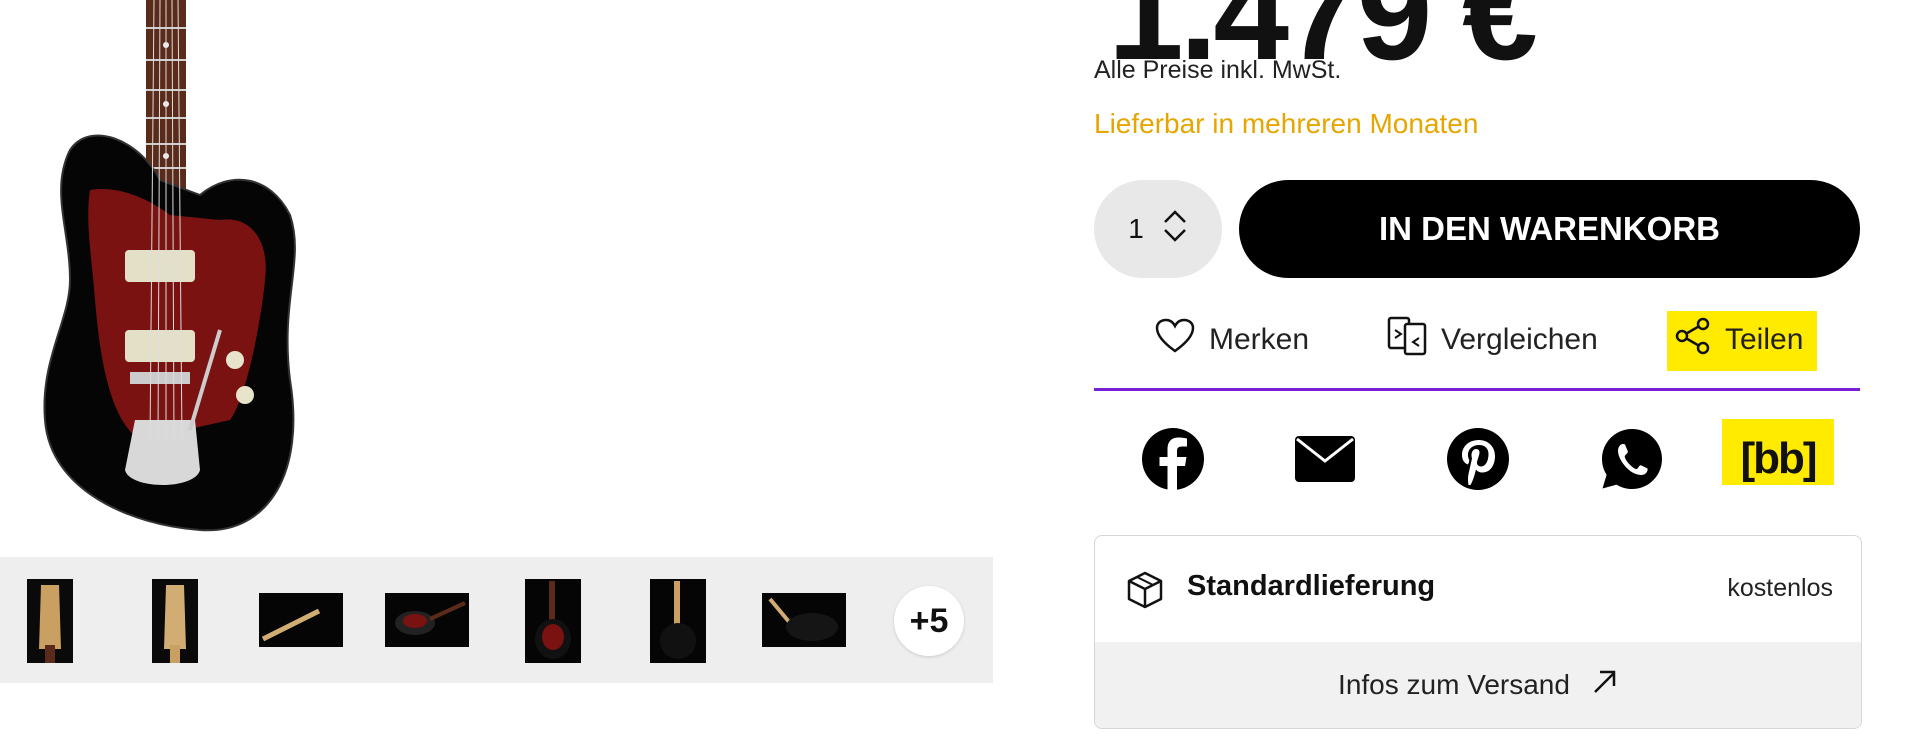  Describe the element at coordinates (301, 620) in the screenshot. I see `thumbnail-neck-side` at that location.